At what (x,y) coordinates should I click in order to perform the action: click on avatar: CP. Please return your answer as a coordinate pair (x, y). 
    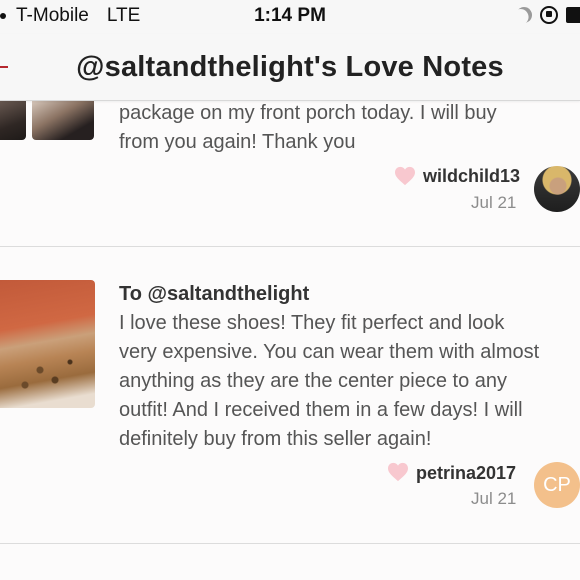
    Looking at the image, I should click on (557, 485).